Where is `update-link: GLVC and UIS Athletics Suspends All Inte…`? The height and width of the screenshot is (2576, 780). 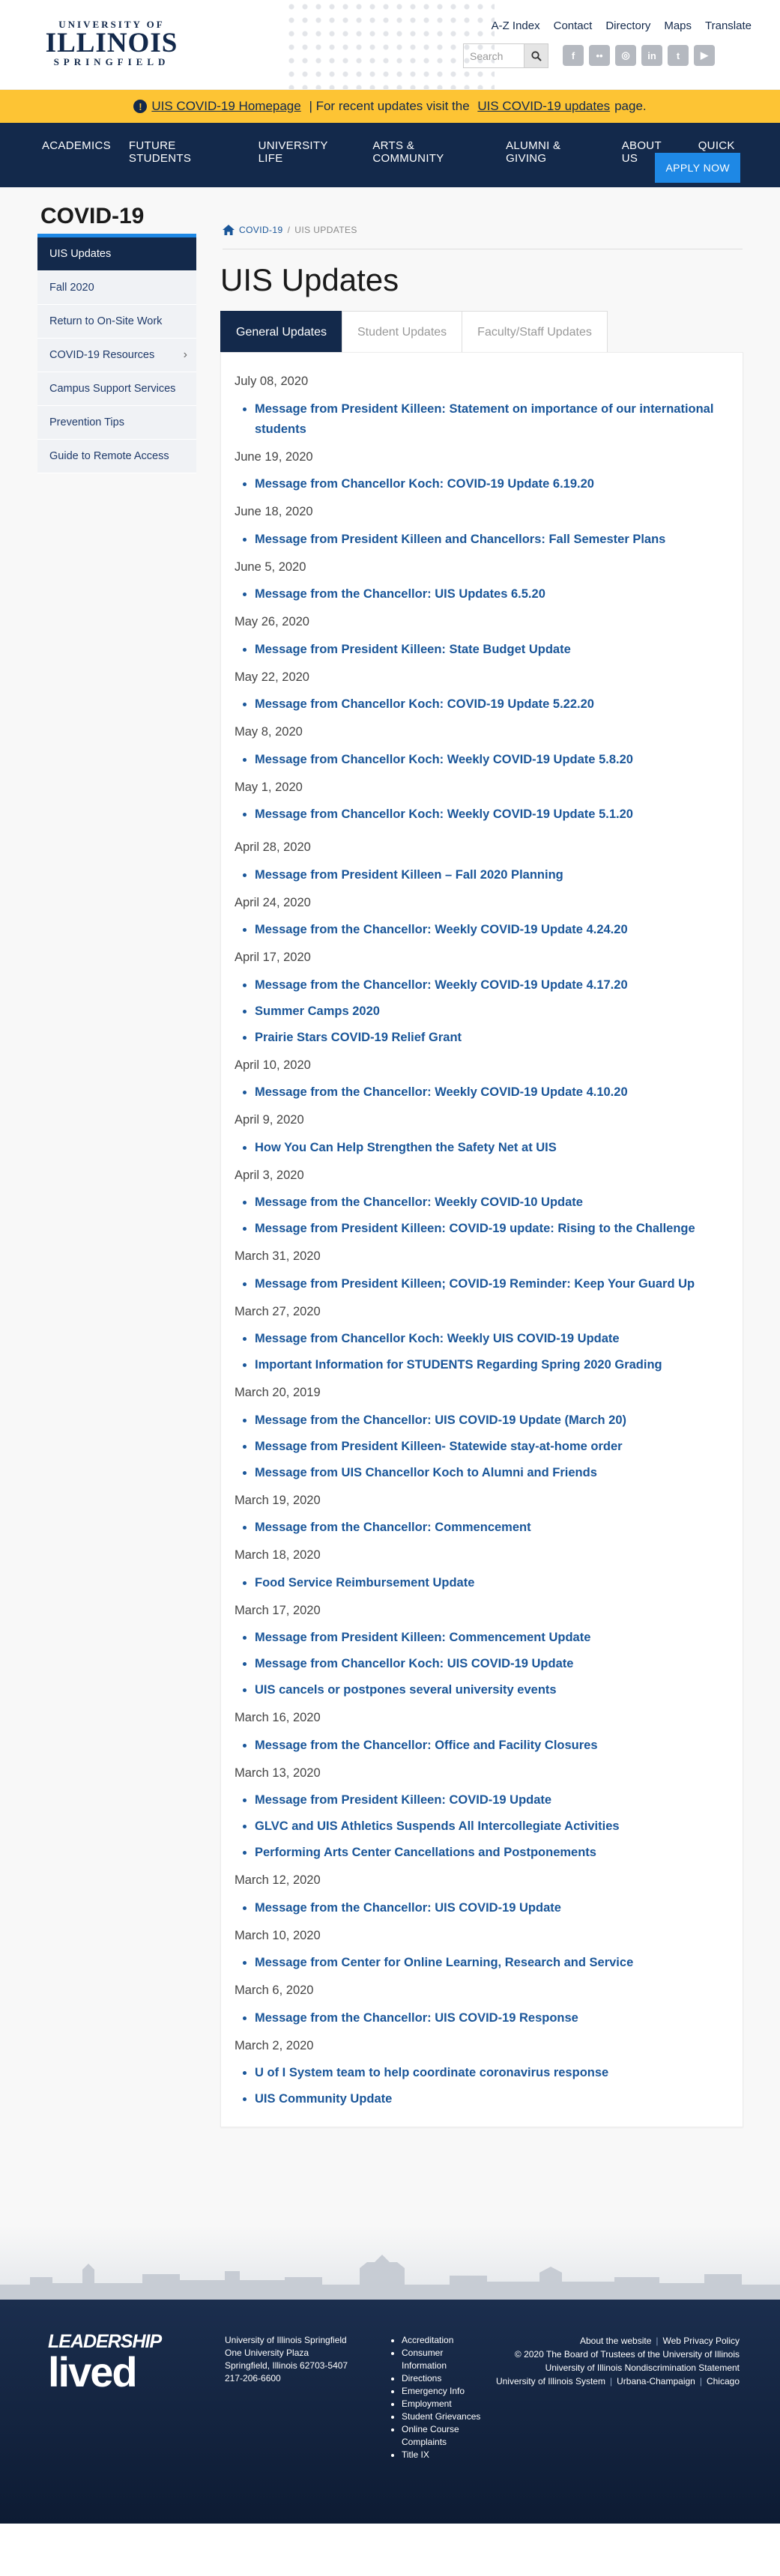
update-link: GLVC and UIS Athletics Suspends All Inte… is located at coordinates (437, 1826).